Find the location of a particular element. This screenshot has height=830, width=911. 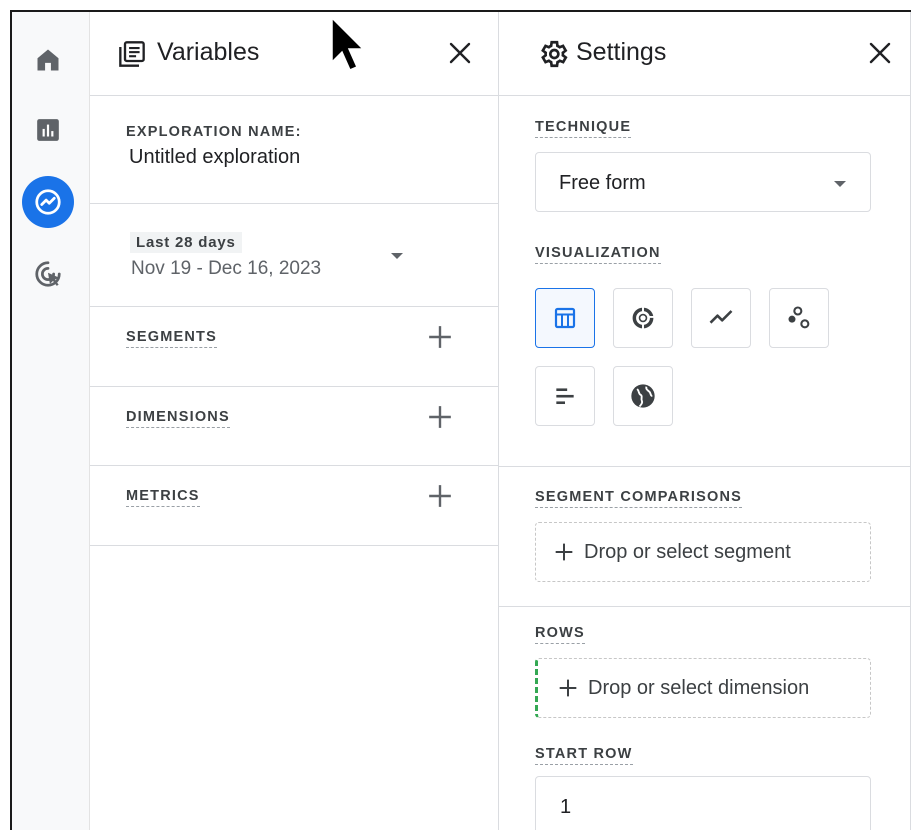

start-row-label: START ROW is located at coordinates (584, 755).